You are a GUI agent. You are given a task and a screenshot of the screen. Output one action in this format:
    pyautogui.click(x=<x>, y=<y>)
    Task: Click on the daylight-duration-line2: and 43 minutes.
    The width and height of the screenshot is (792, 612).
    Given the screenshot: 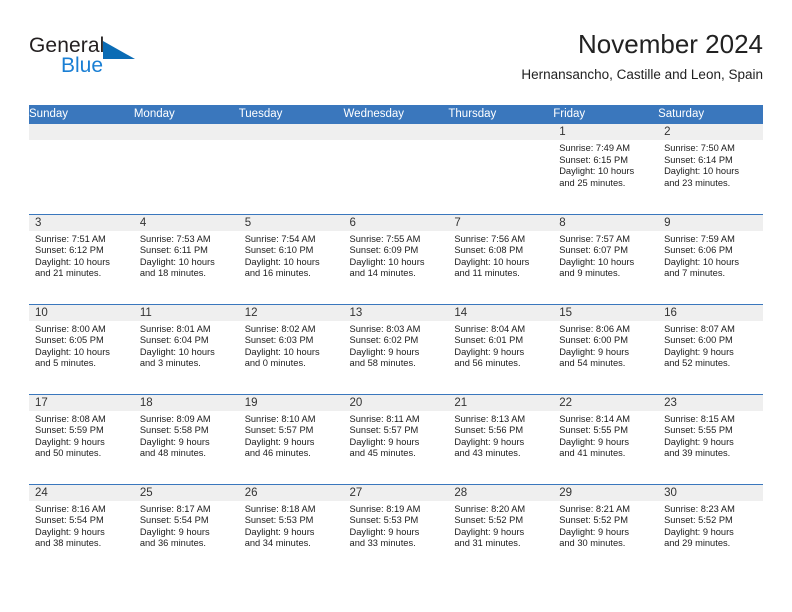 What is the action you would take?
    pyautogui.click(x=487, y=453)
    